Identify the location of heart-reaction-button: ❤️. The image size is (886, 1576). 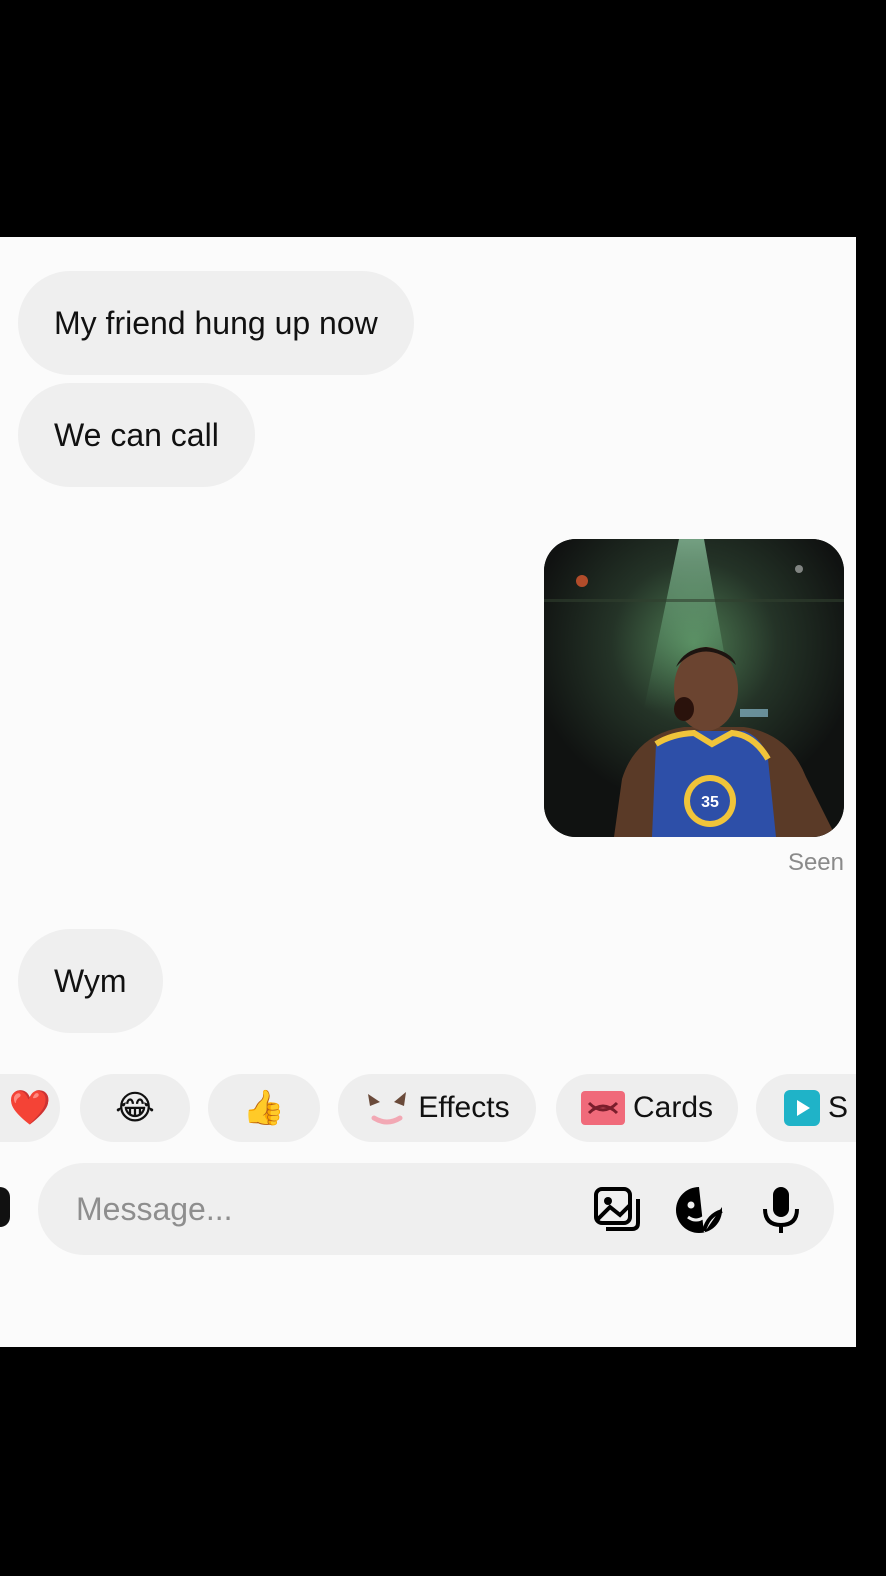
(30, 1108).